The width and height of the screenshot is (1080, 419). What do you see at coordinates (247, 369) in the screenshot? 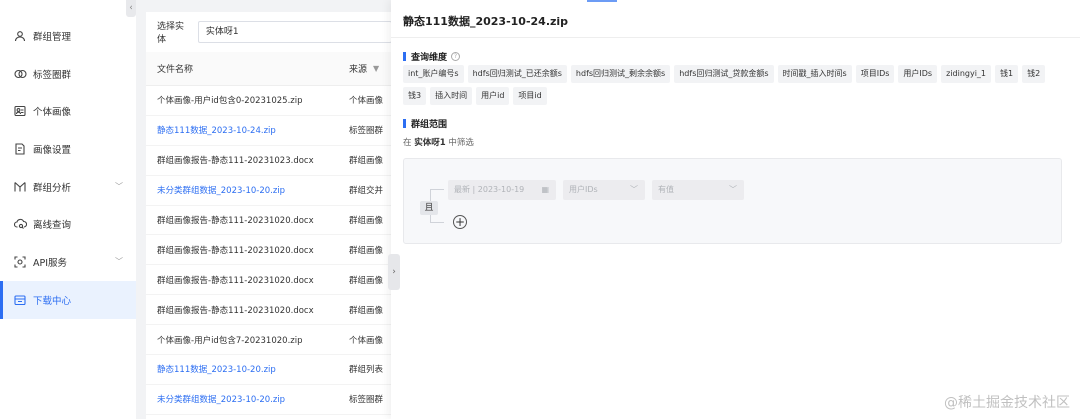
I see `file-name-link: 静态111数据_2023-10-20.zip` at bounding box center [247, 369].